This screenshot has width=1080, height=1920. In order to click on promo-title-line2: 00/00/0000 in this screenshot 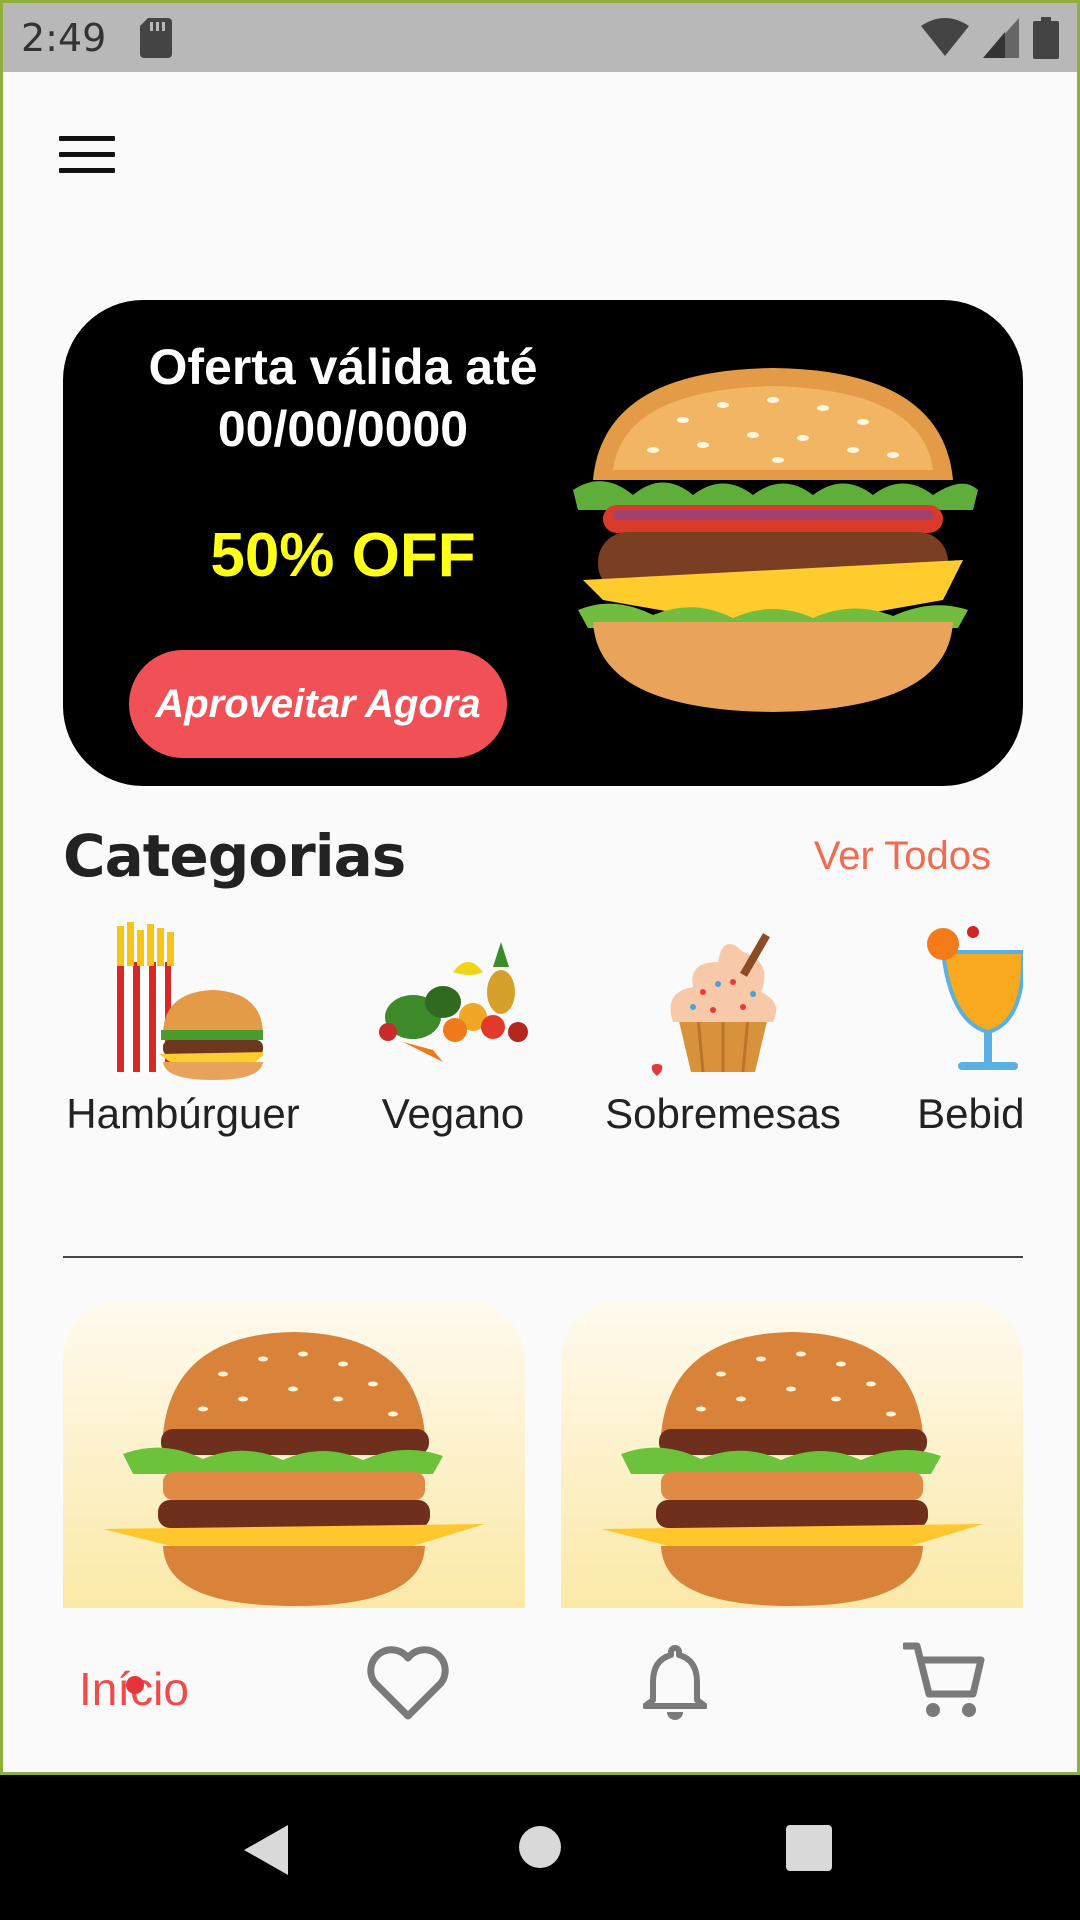, I will do `click(343, 429)`.